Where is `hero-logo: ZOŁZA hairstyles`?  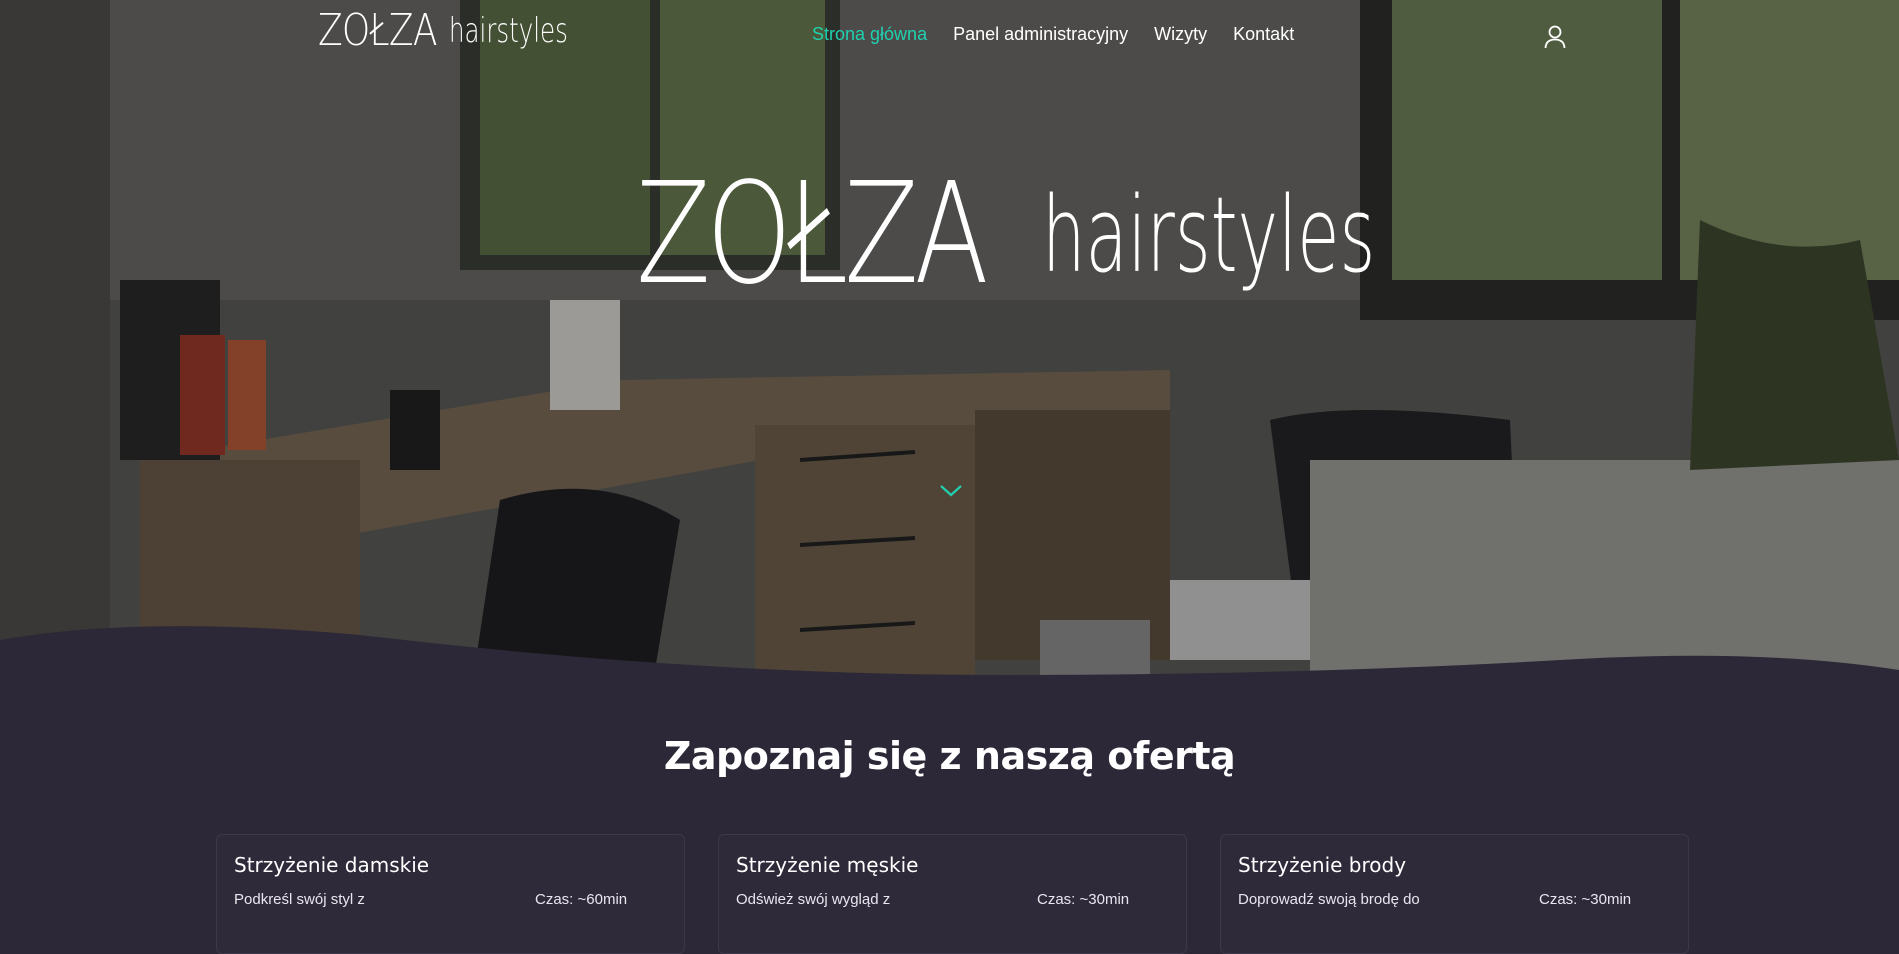 hero-logo: ZOŁZA hairstyles is located at coordinates (1091, 235).